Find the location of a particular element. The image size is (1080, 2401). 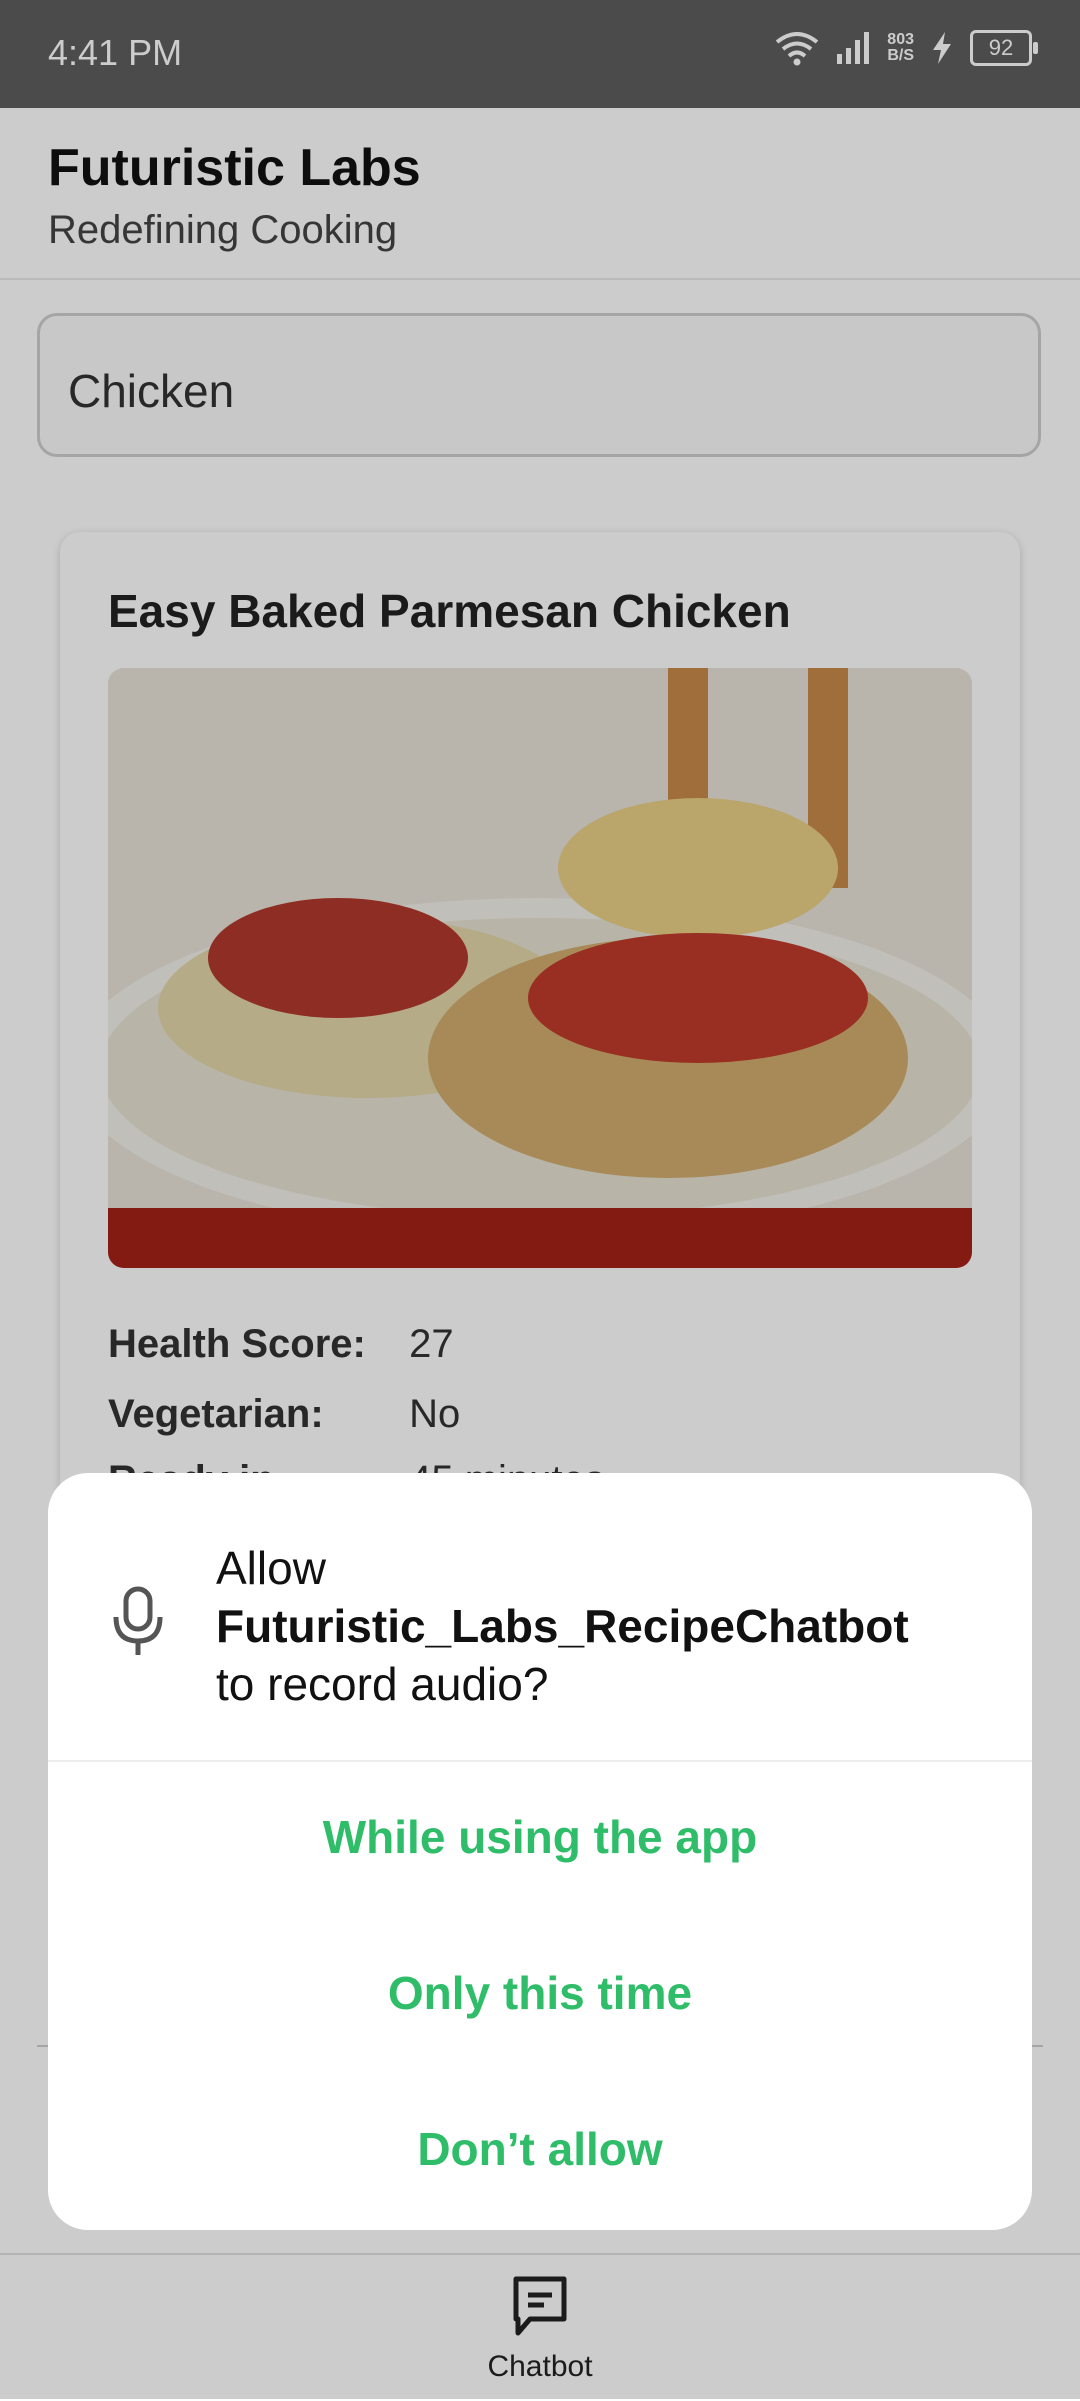

permission-suffix: to record audio? is located at coordinates (382, 1684).